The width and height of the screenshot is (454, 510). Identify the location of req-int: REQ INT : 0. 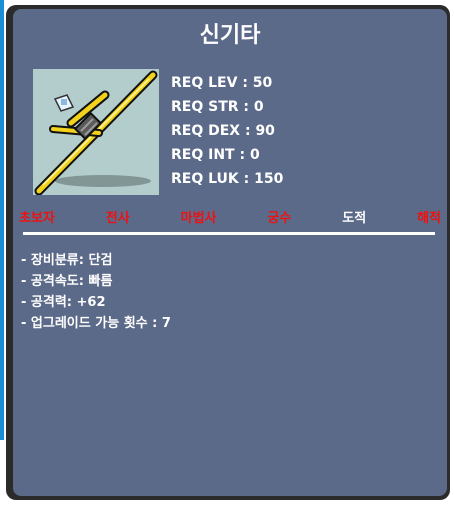
(215, 155).